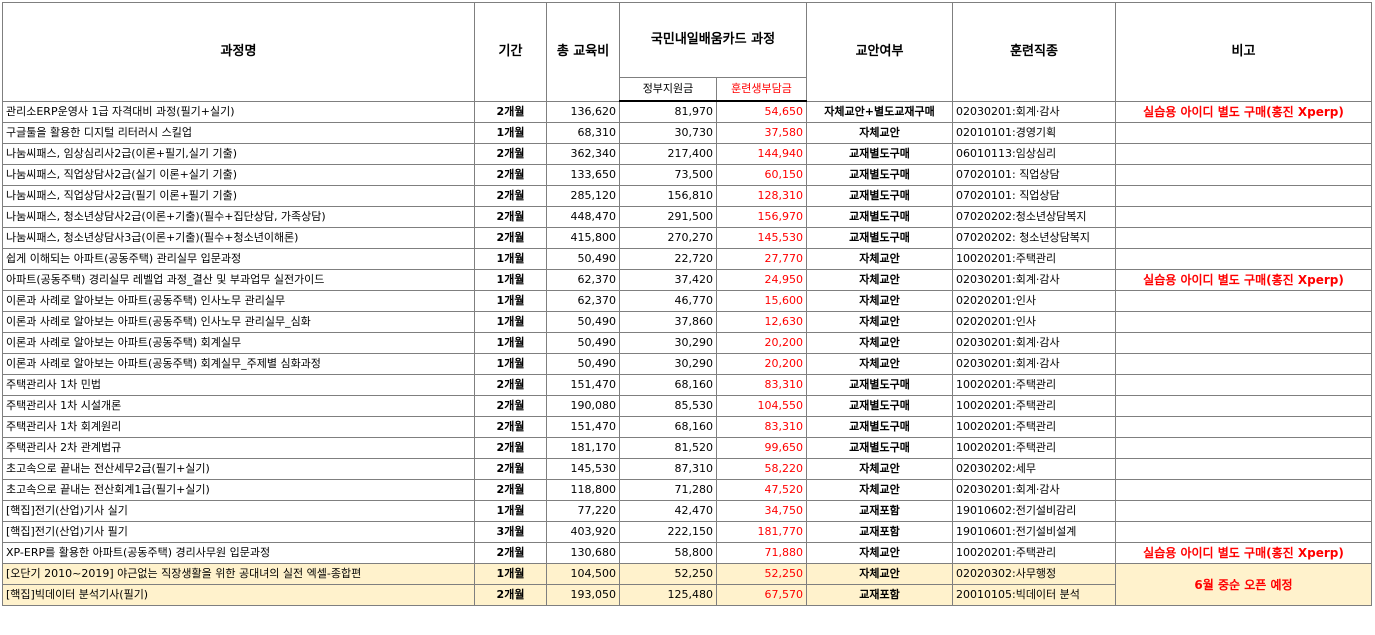 The width and height of the screenshot is (1375, 635). Describe the element at coordinates (668, 343) in the screenshot. I see `gov-support-cell: 30,290` at that location.